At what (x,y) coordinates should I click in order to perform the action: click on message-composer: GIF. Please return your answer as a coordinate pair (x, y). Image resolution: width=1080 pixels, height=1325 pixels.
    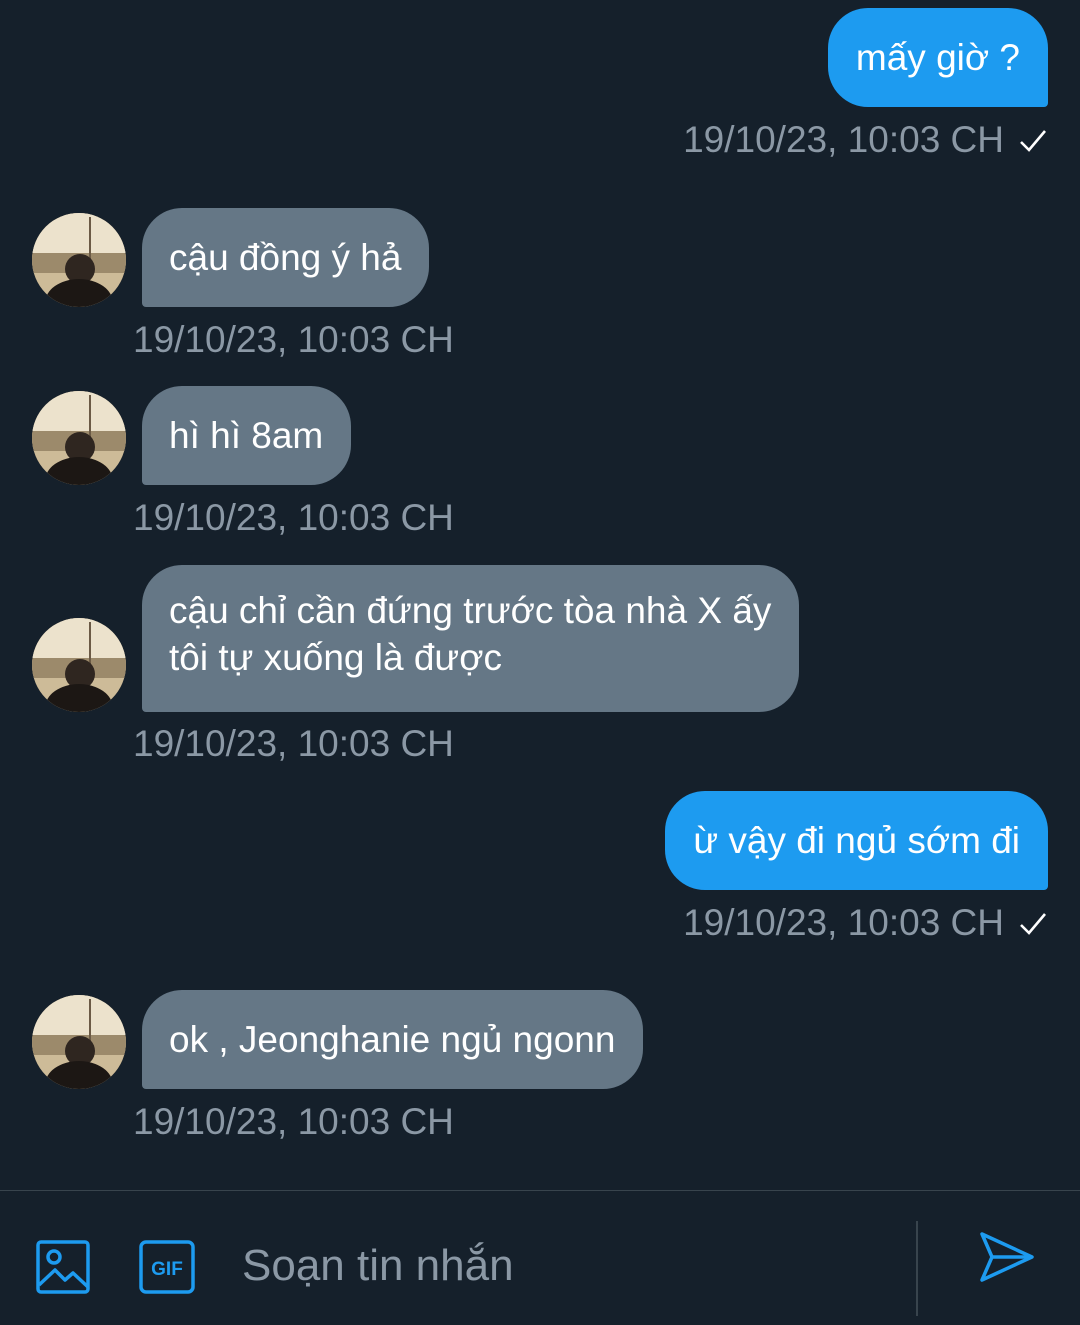
    Looking at the image, I should click on (540, 1257).